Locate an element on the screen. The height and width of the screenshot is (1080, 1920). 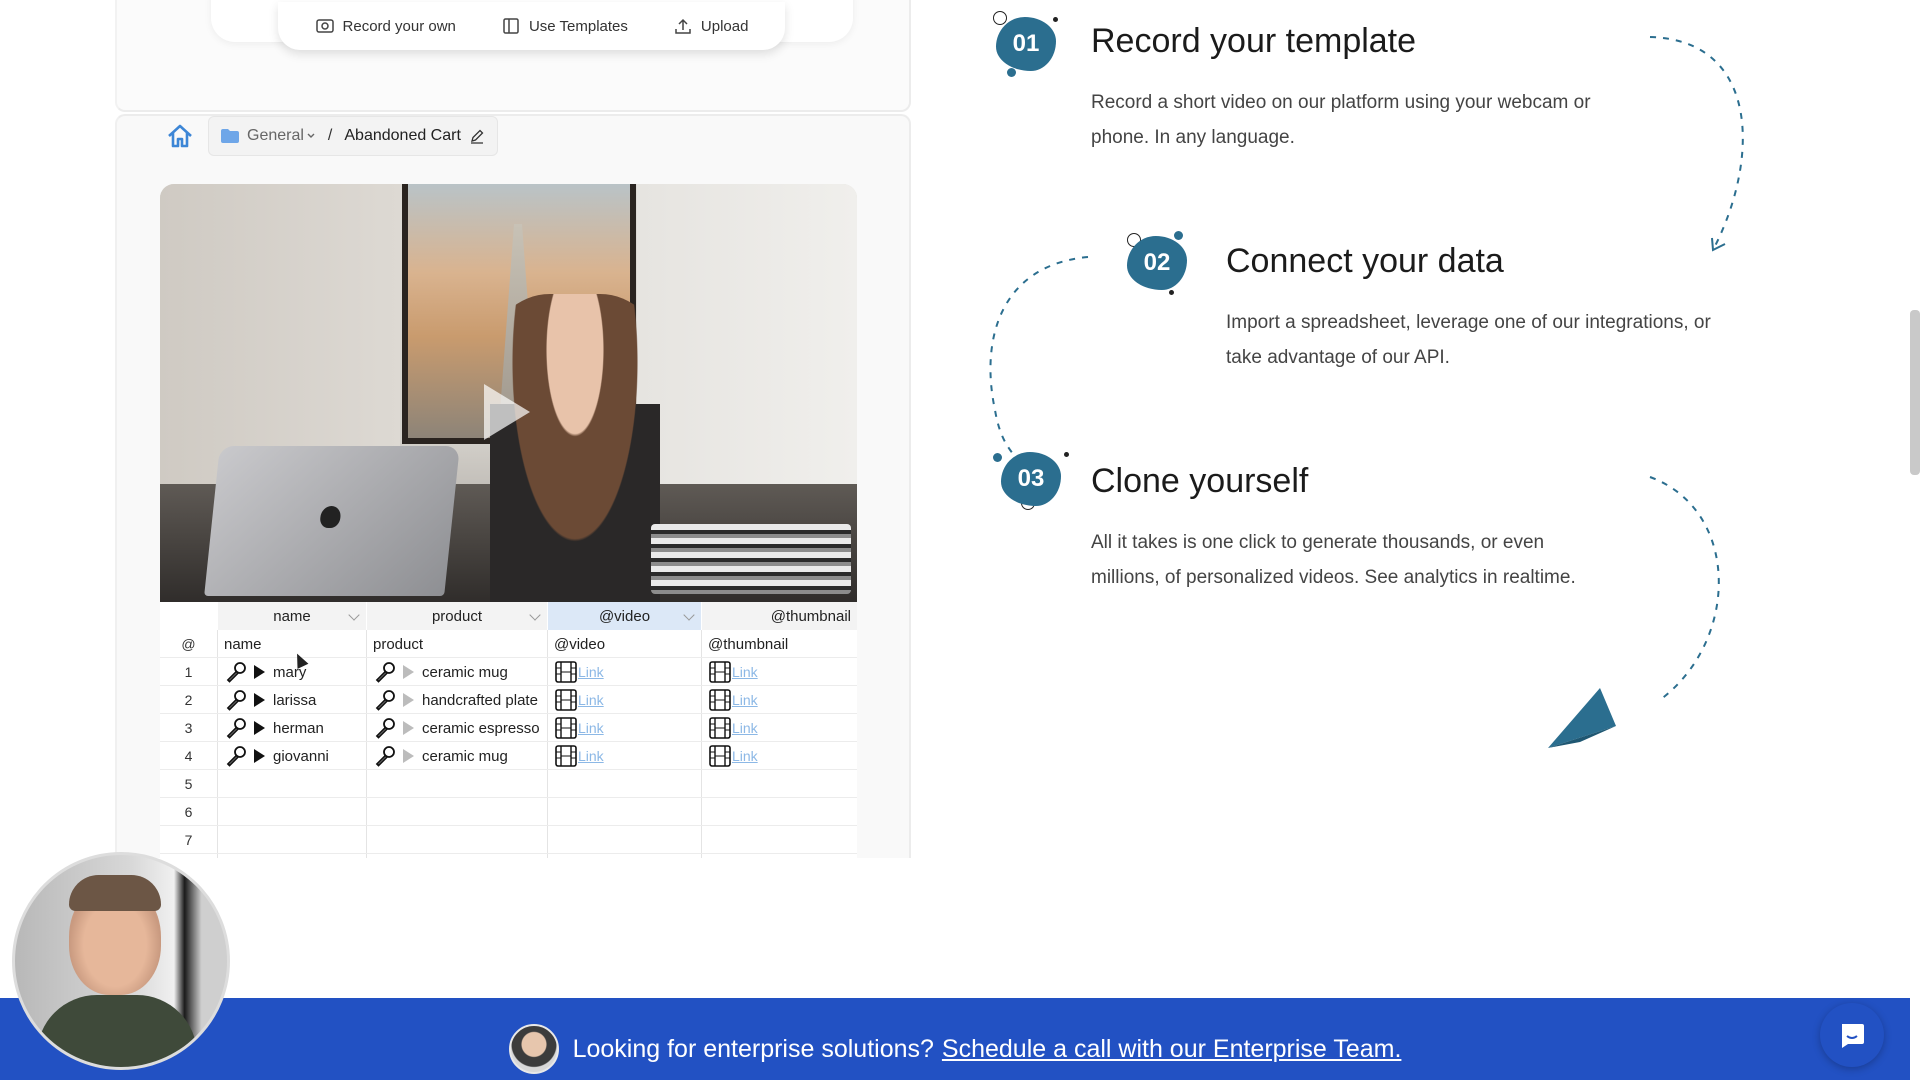
video-scene-books is located at coordinates (751, 559).